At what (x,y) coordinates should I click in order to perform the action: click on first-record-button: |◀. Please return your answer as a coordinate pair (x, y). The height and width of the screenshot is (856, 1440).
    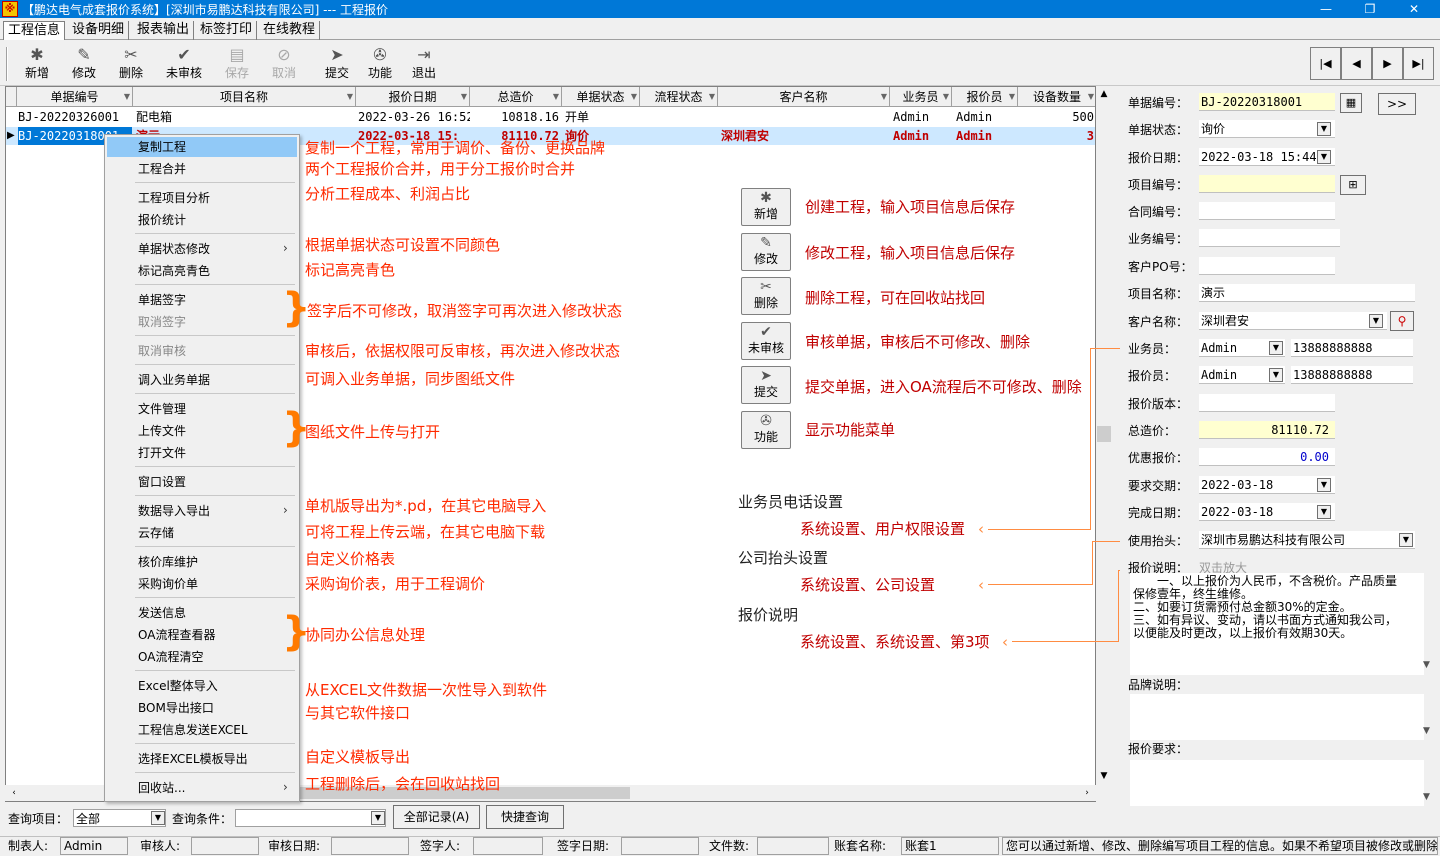
    Looking at the image, I should click on (1325, 63).